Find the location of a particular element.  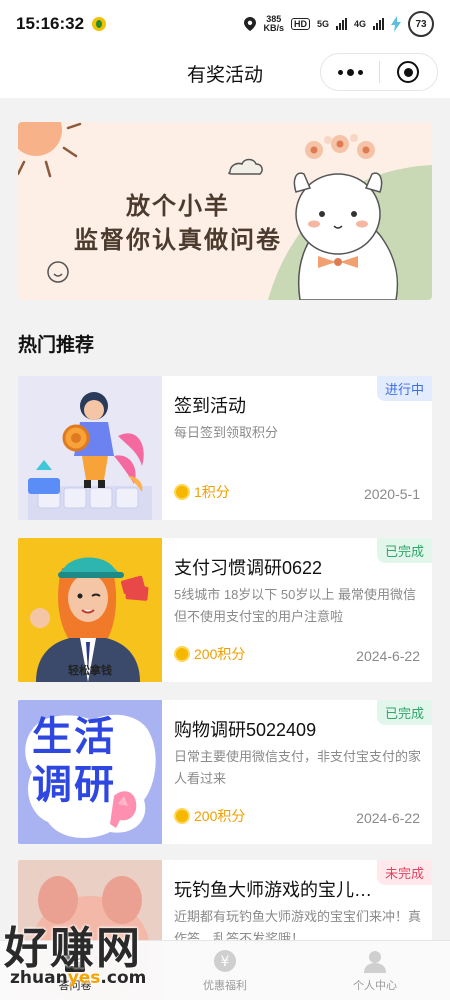

watermark-url: zhuanyes.com is located at coordinates (78, 978).